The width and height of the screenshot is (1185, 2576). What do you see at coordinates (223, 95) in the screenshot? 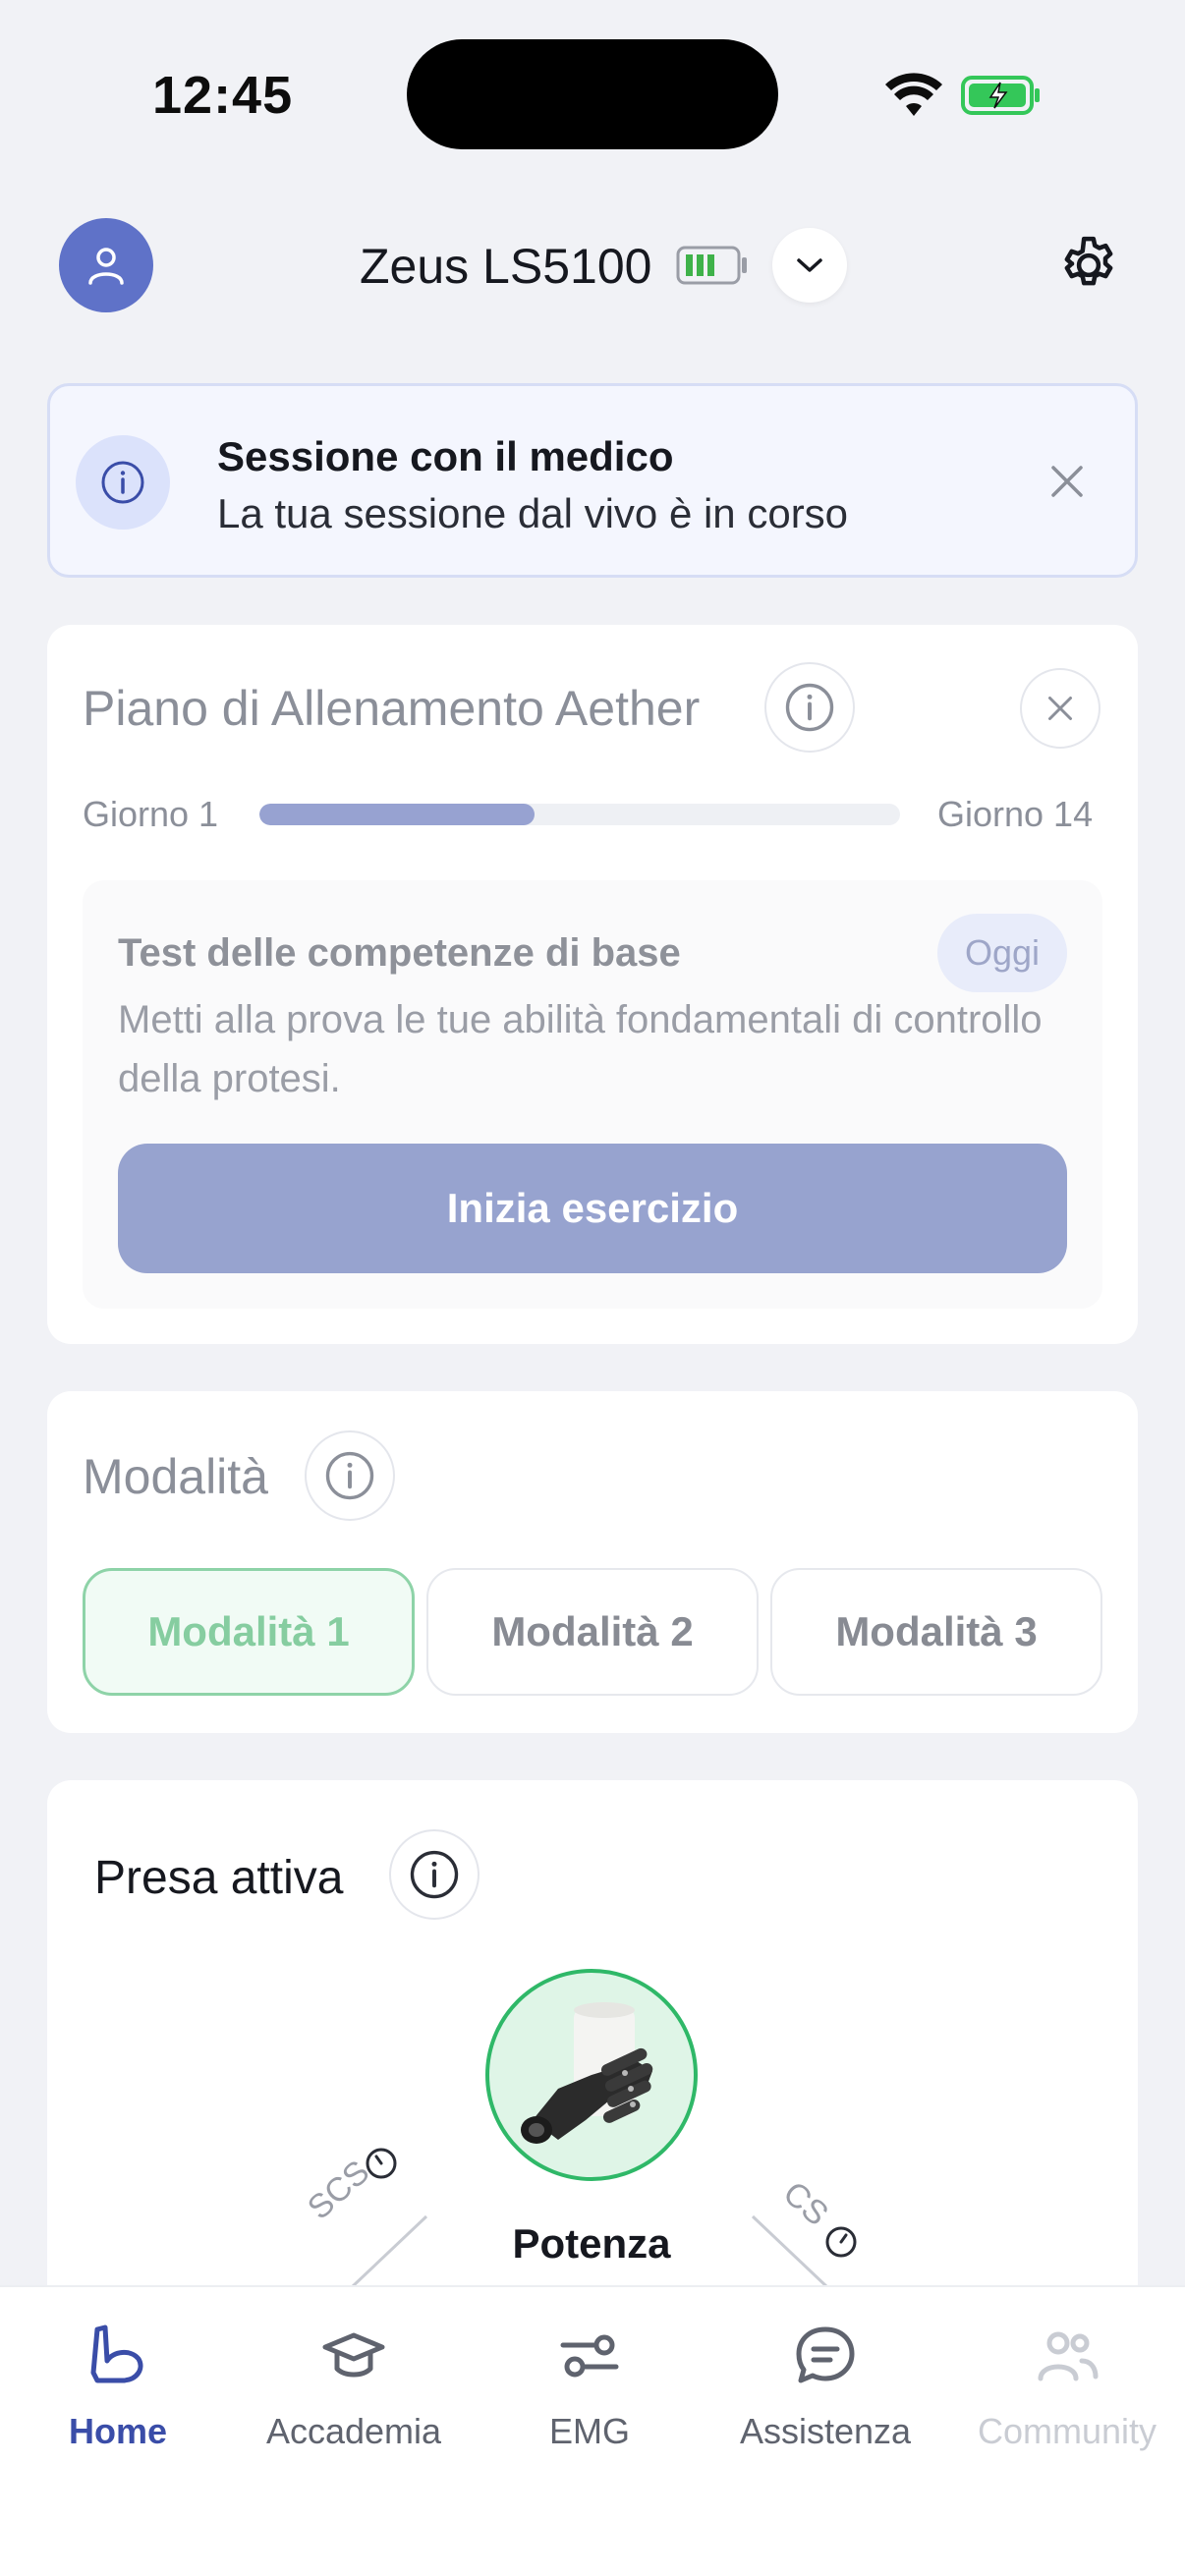
I see `status-time: 12:45` at bounding box center [223, 95].